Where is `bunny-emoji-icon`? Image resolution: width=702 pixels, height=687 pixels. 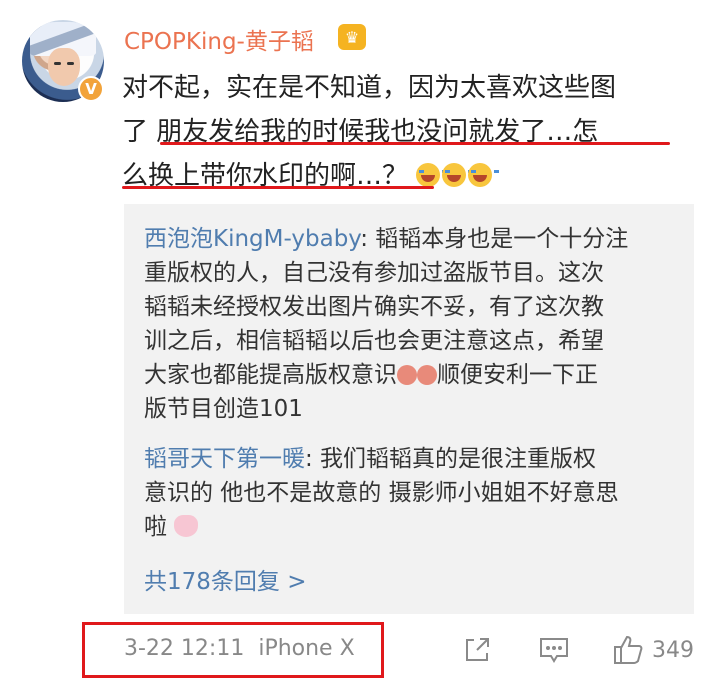 bunny-emoji-icon is located at coordinates (186, 526).